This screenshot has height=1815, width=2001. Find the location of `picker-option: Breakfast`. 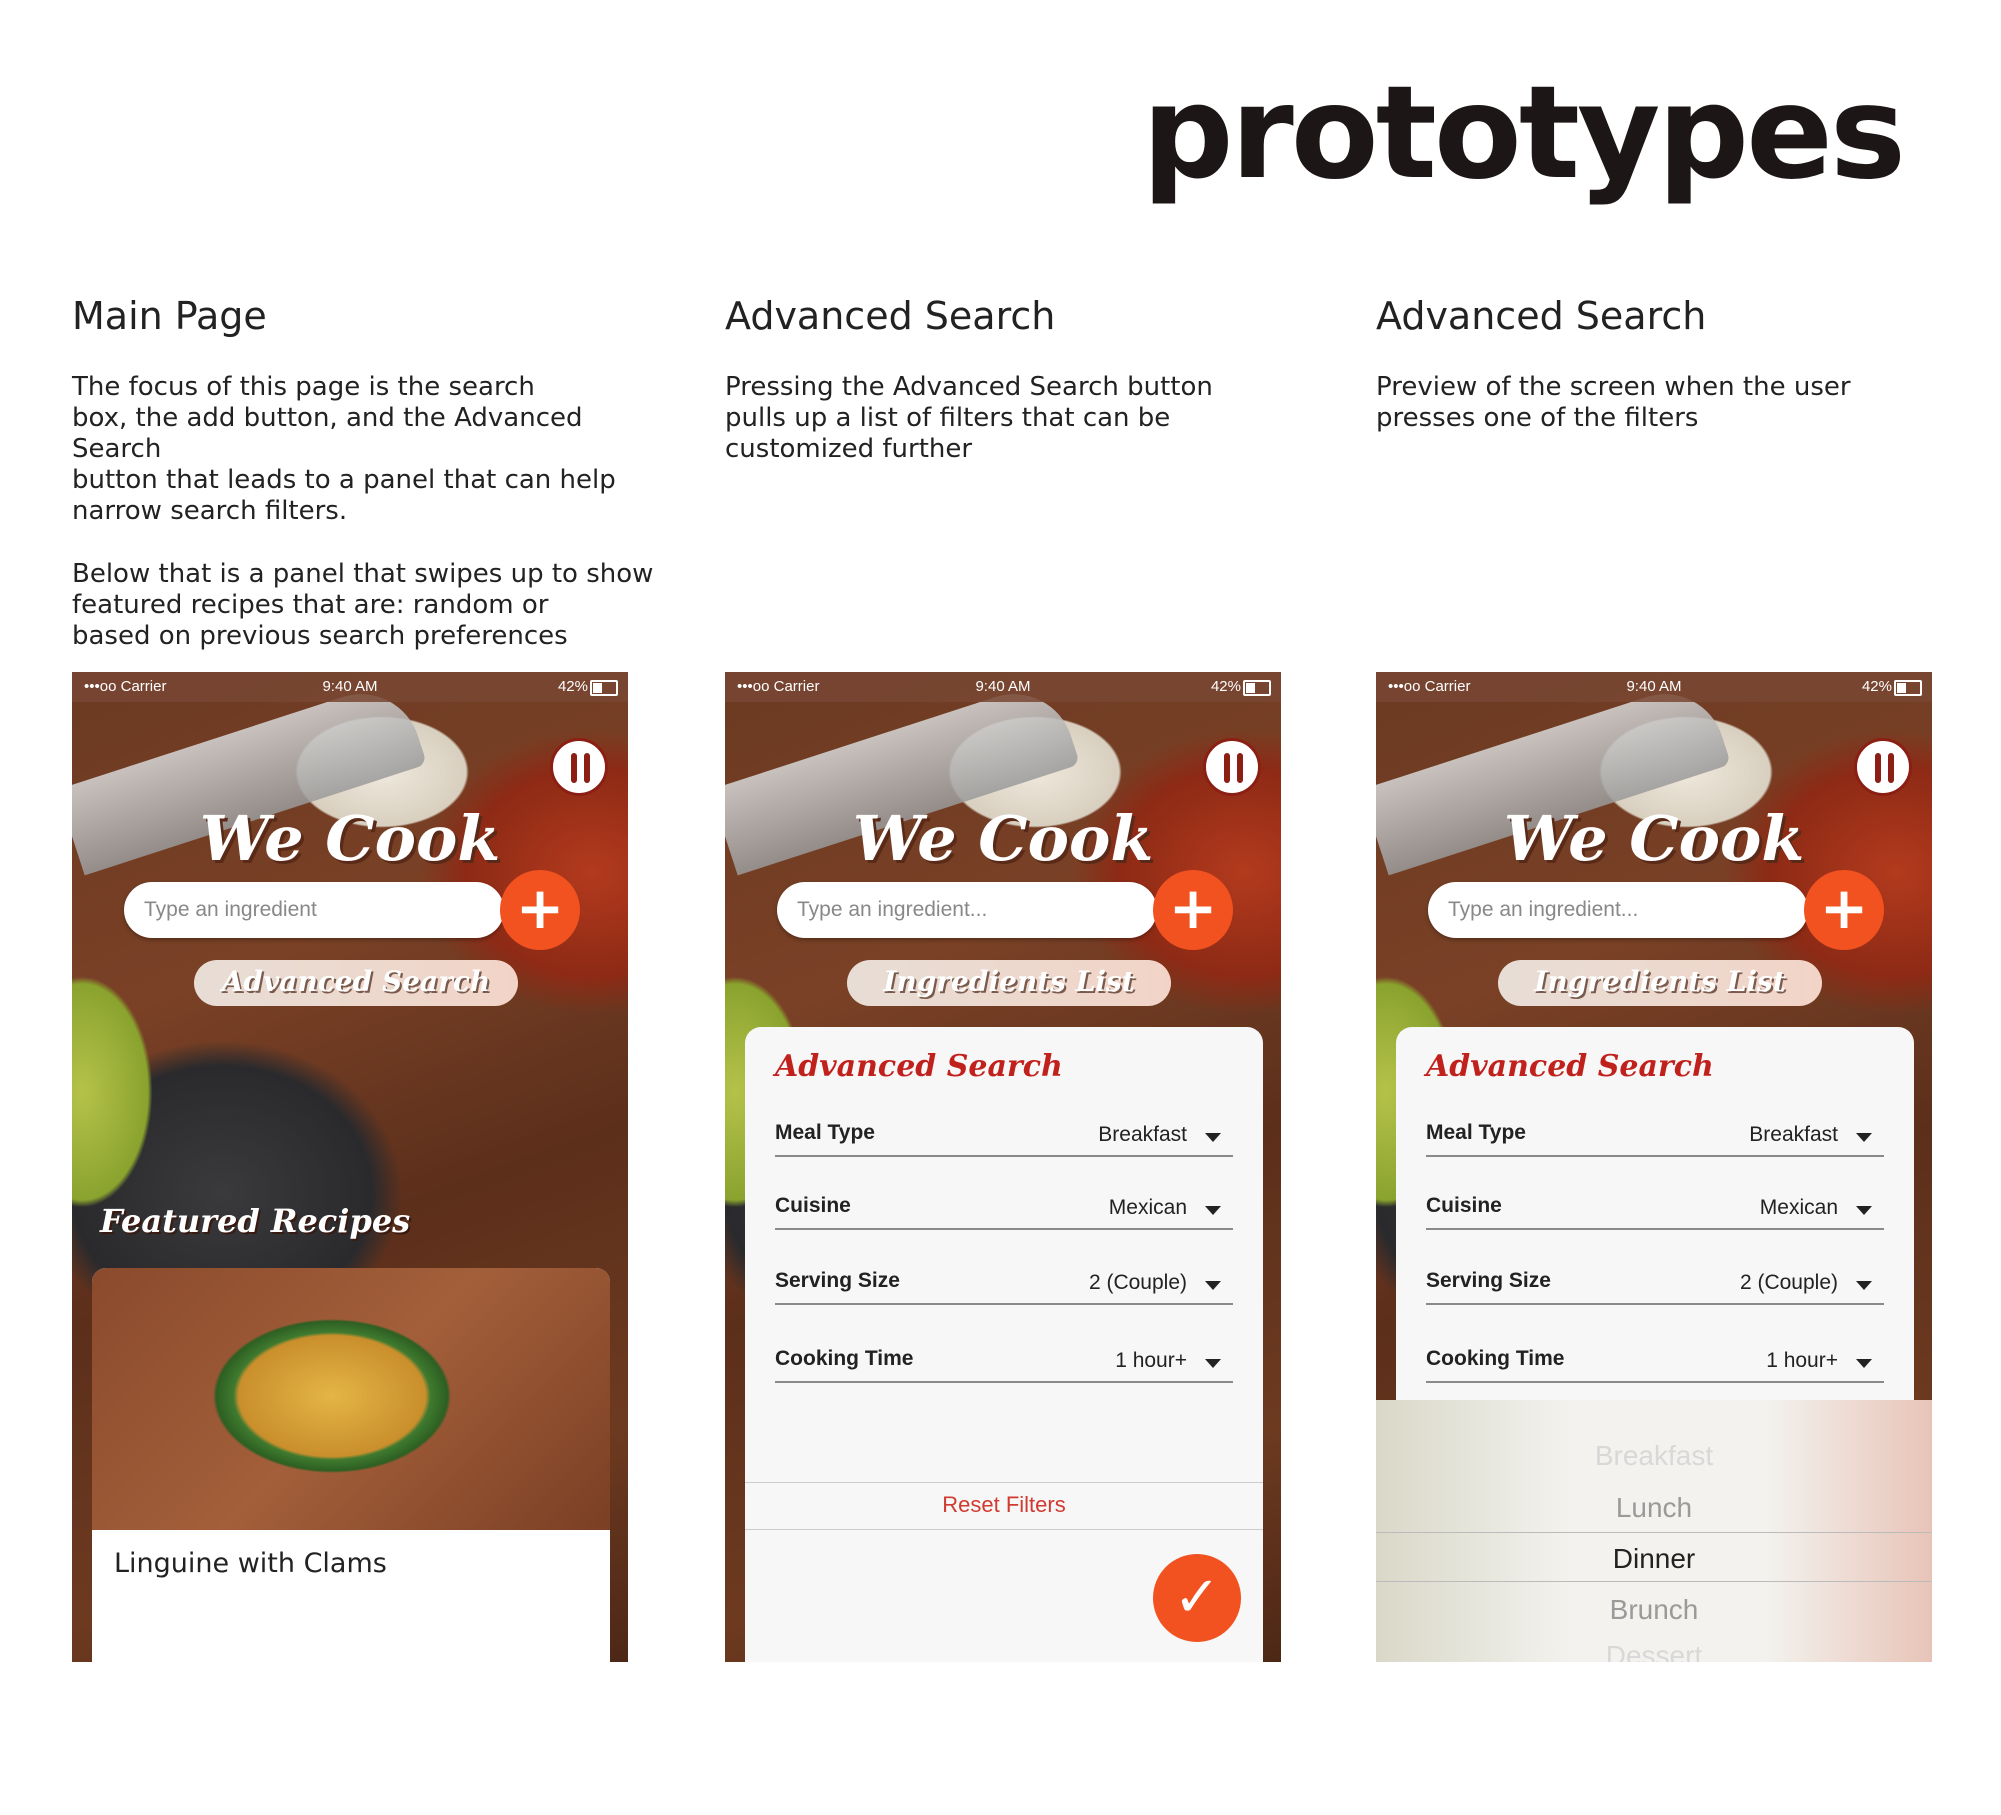

picker-option: Breakfast is located at coordinates (1654, 1456).